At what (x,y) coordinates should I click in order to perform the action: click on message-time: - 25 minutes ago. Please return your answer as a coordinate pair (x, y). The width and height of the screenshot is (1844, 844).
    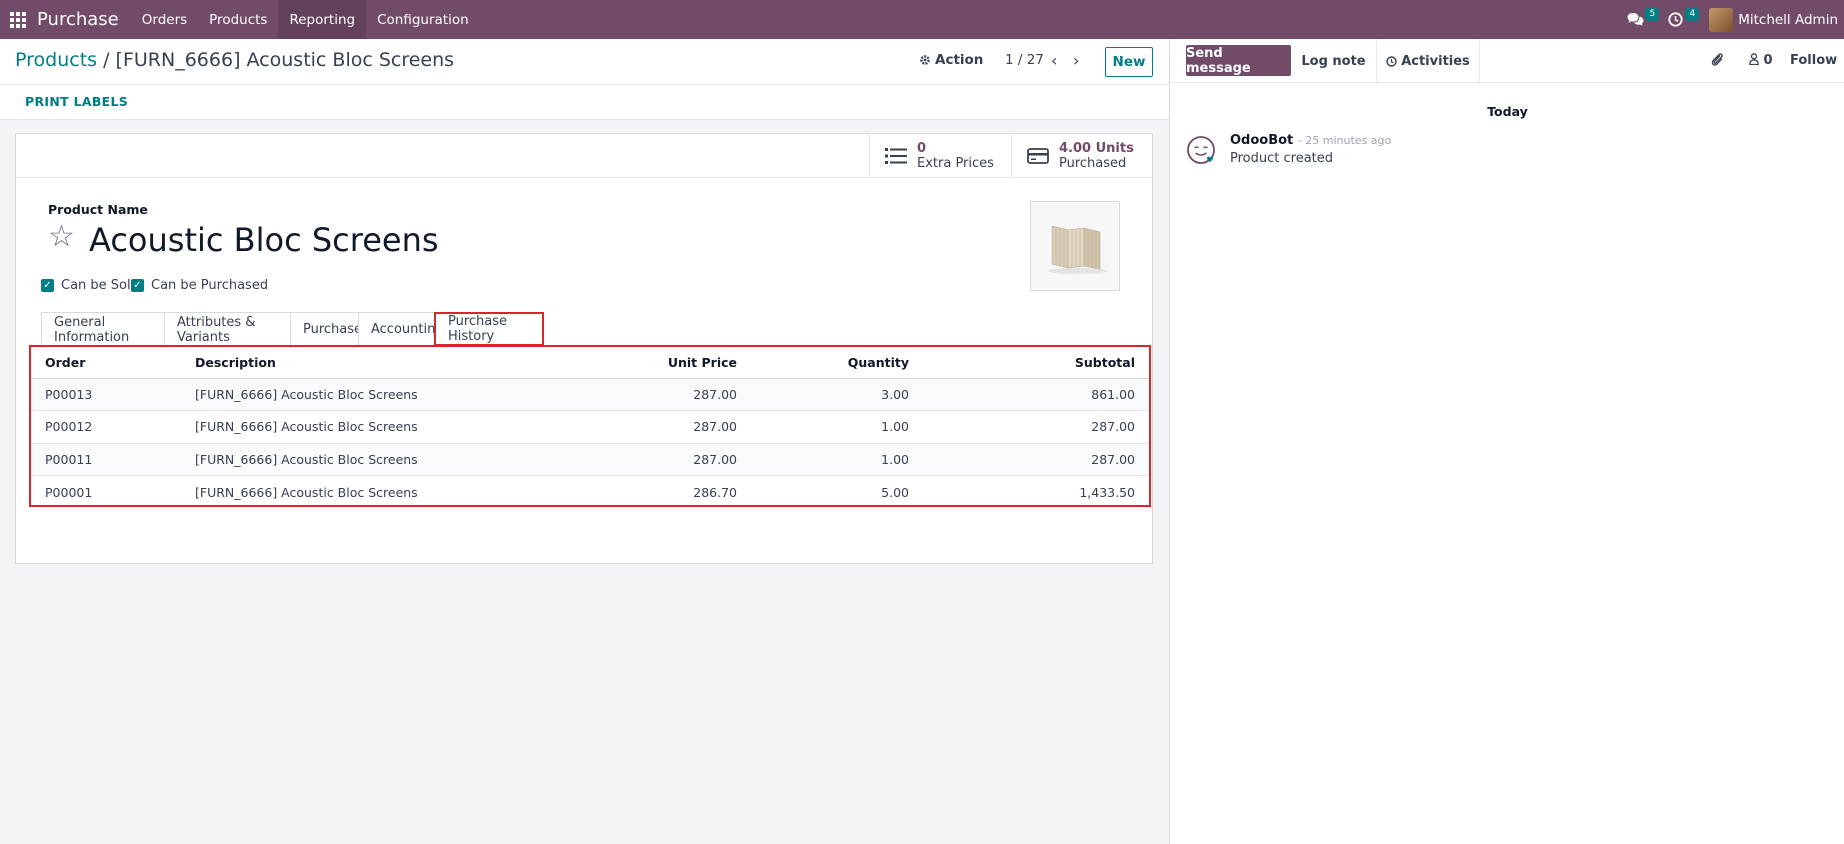
    Looking at the image, I should click on (1344, 140).